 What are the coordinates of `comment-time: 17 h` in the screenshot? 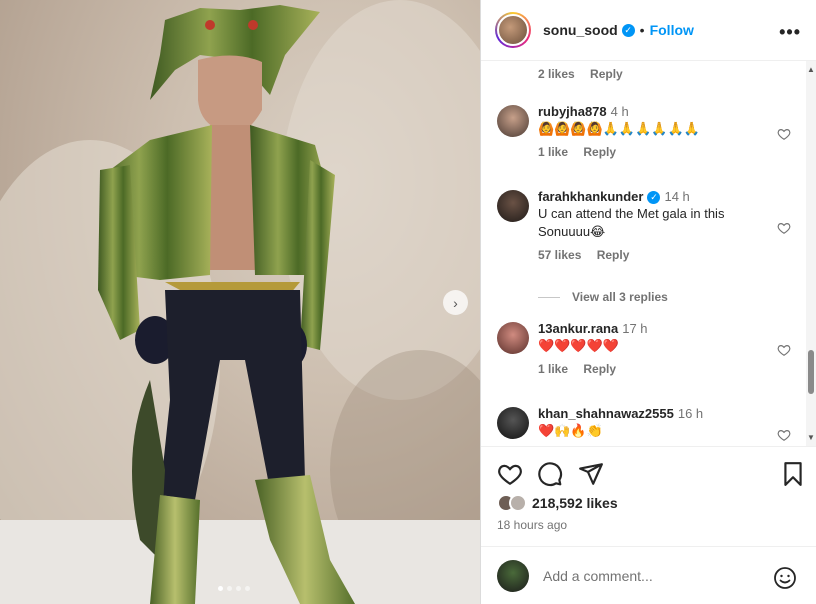 It's located at (635, 328).